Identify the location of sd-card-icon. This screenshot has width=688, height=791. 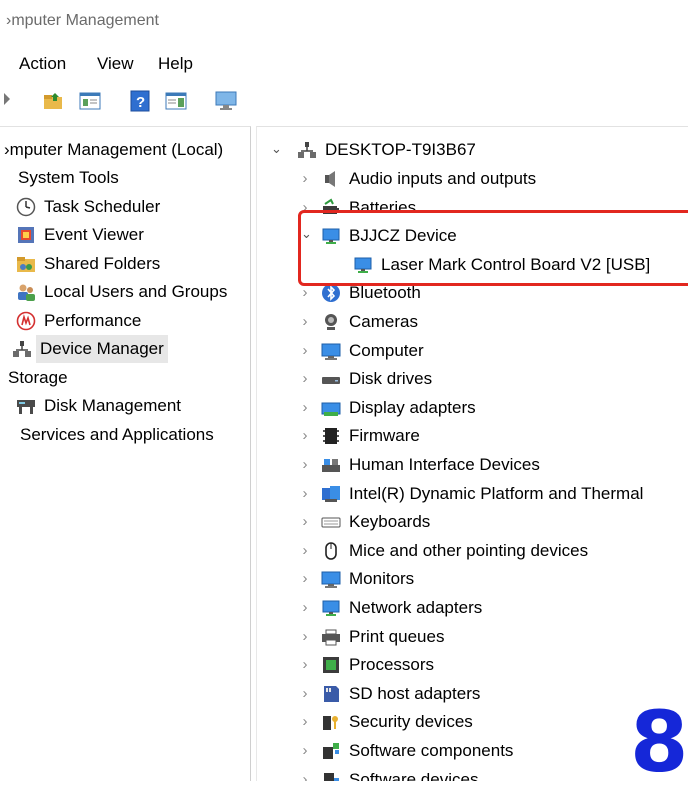
(331, 694).